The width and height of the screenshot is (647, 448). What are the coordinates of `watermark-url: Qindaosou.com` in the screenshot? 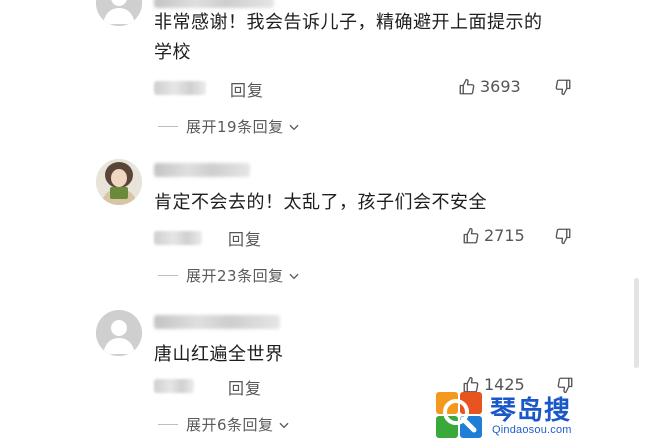 It's located at (532, 430).